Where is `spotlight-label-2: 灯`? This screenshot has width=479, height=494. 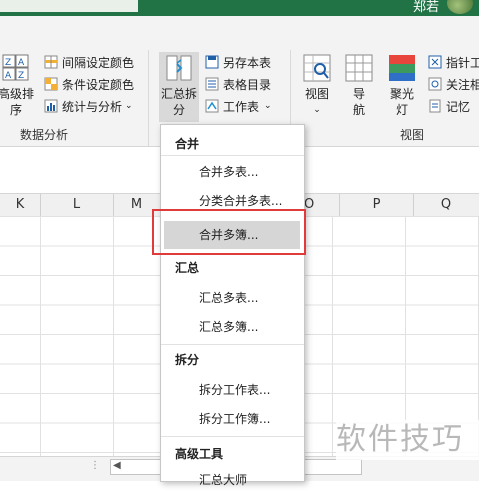 spotlight-label-2: 灯 is located at coordinates (401, 110).